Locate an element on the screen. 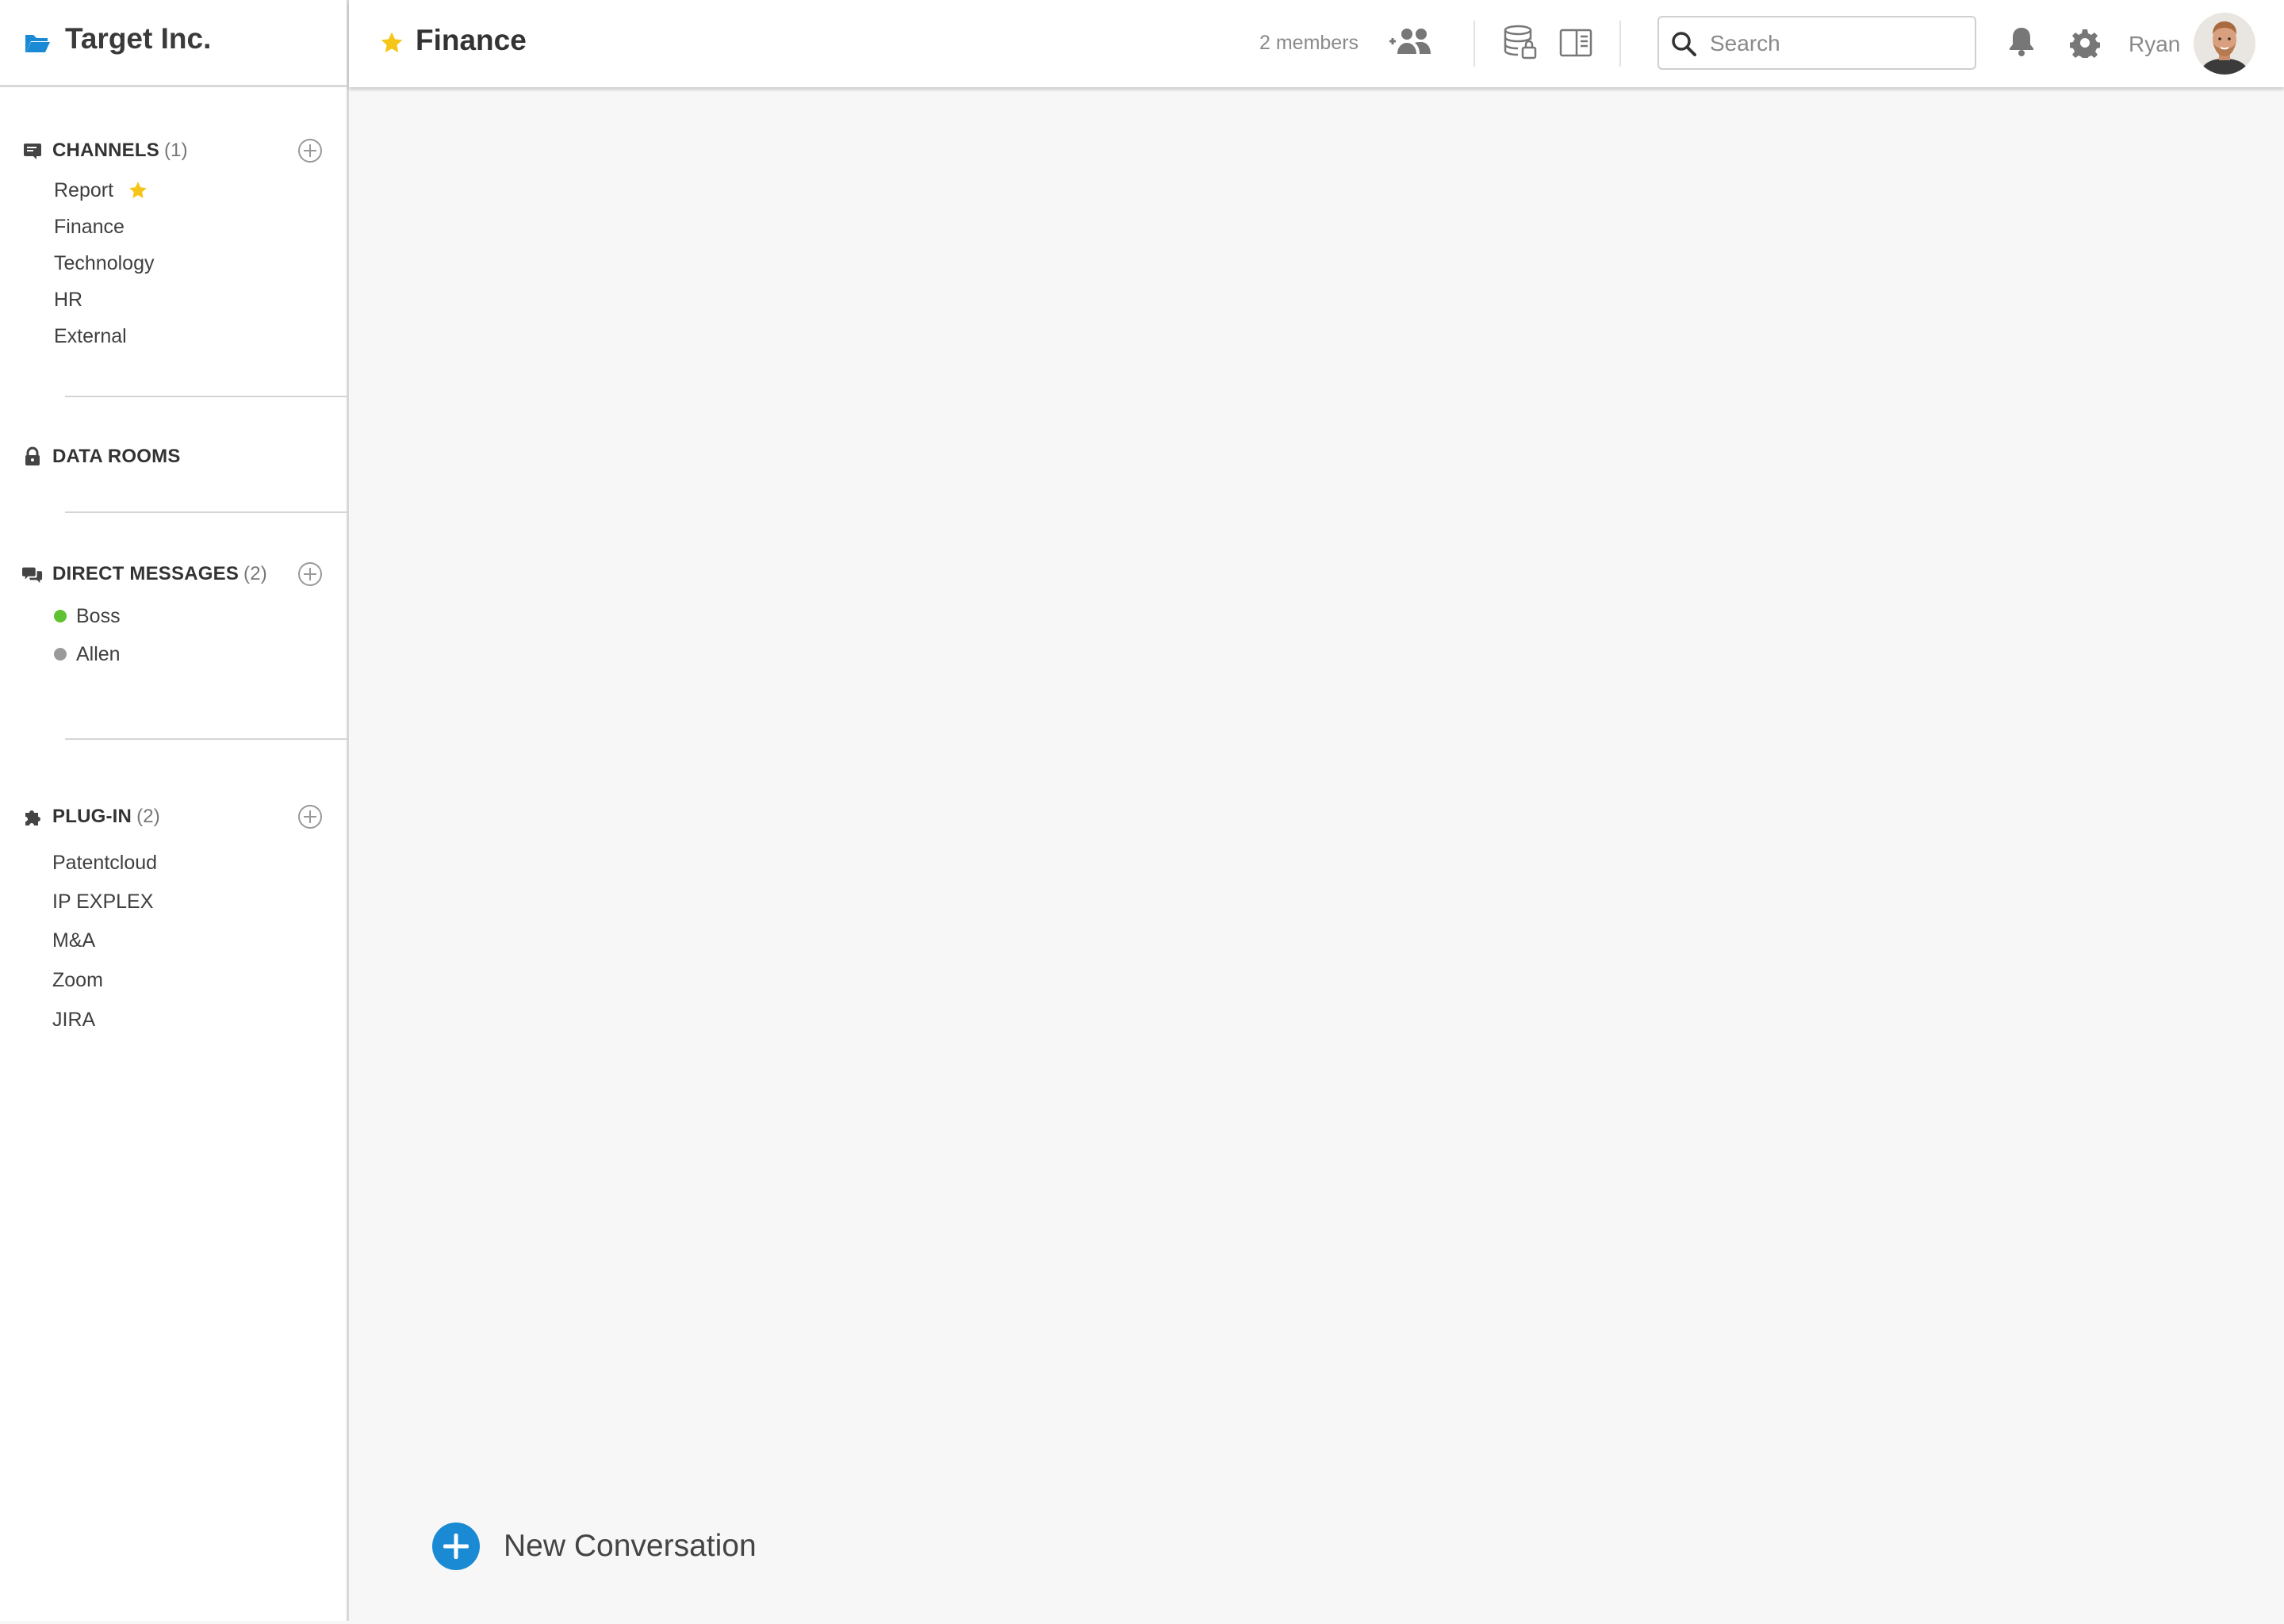 This screenshot has height=1624, width=2284. channel-label: Report is located at coordinates (84, 189).